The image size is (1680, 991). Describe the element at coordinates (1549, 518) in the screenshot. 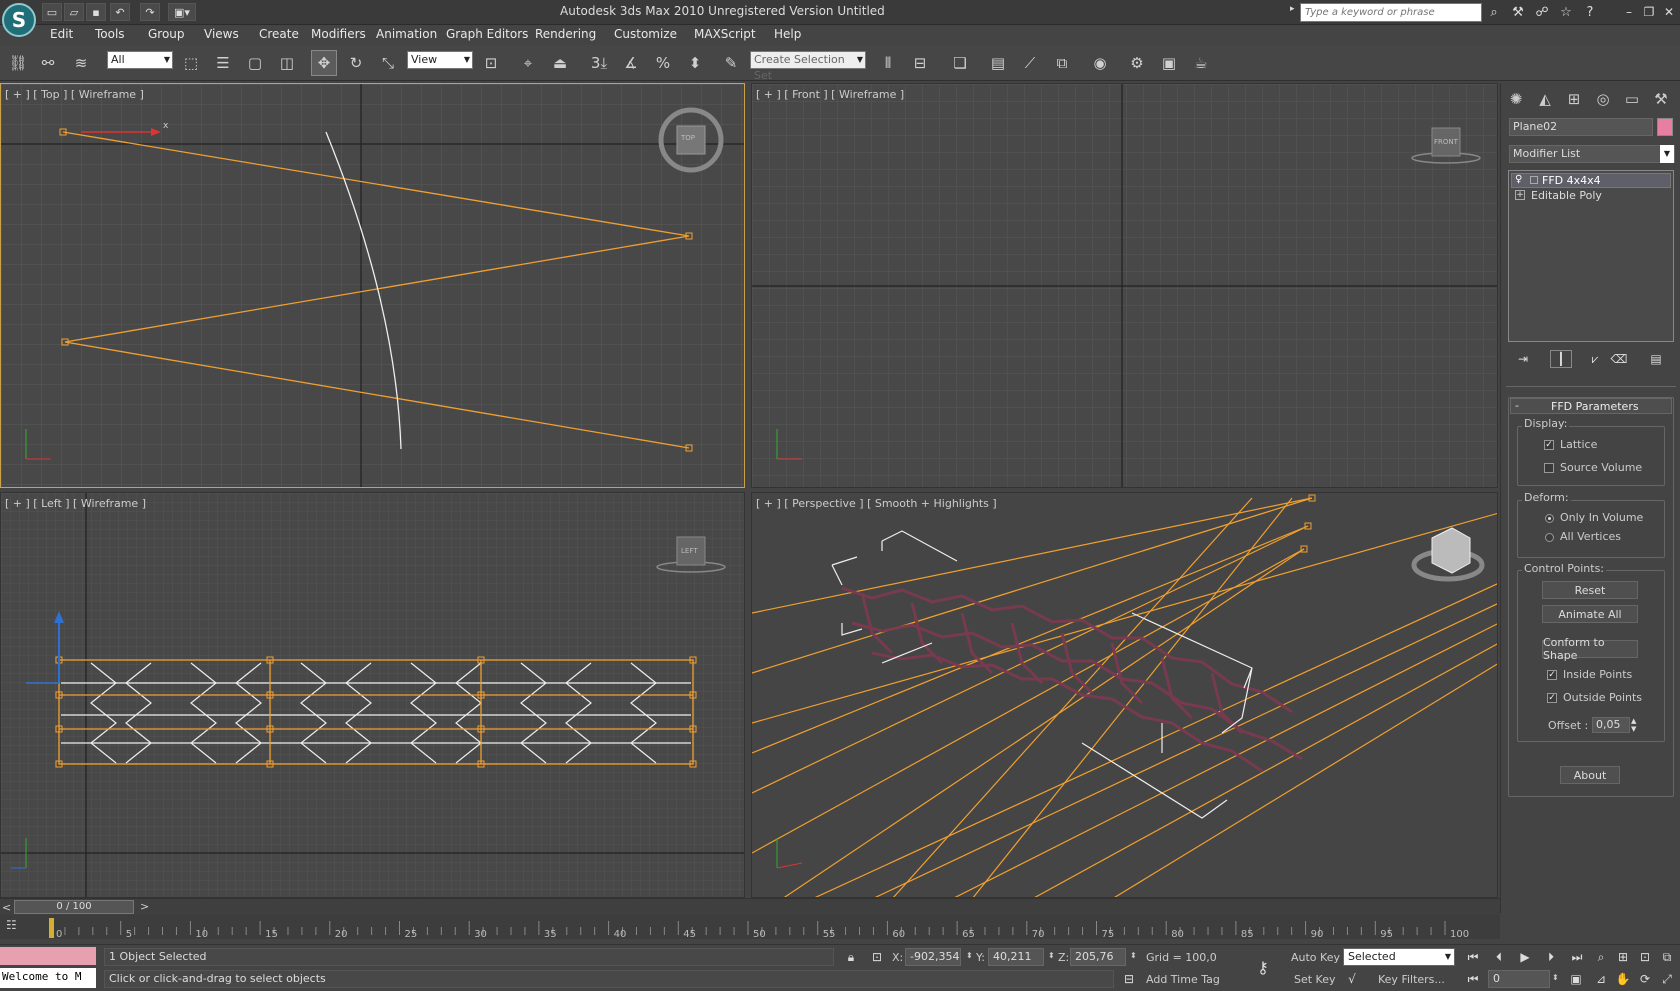

I see `only-in-volume-radio` at that location.